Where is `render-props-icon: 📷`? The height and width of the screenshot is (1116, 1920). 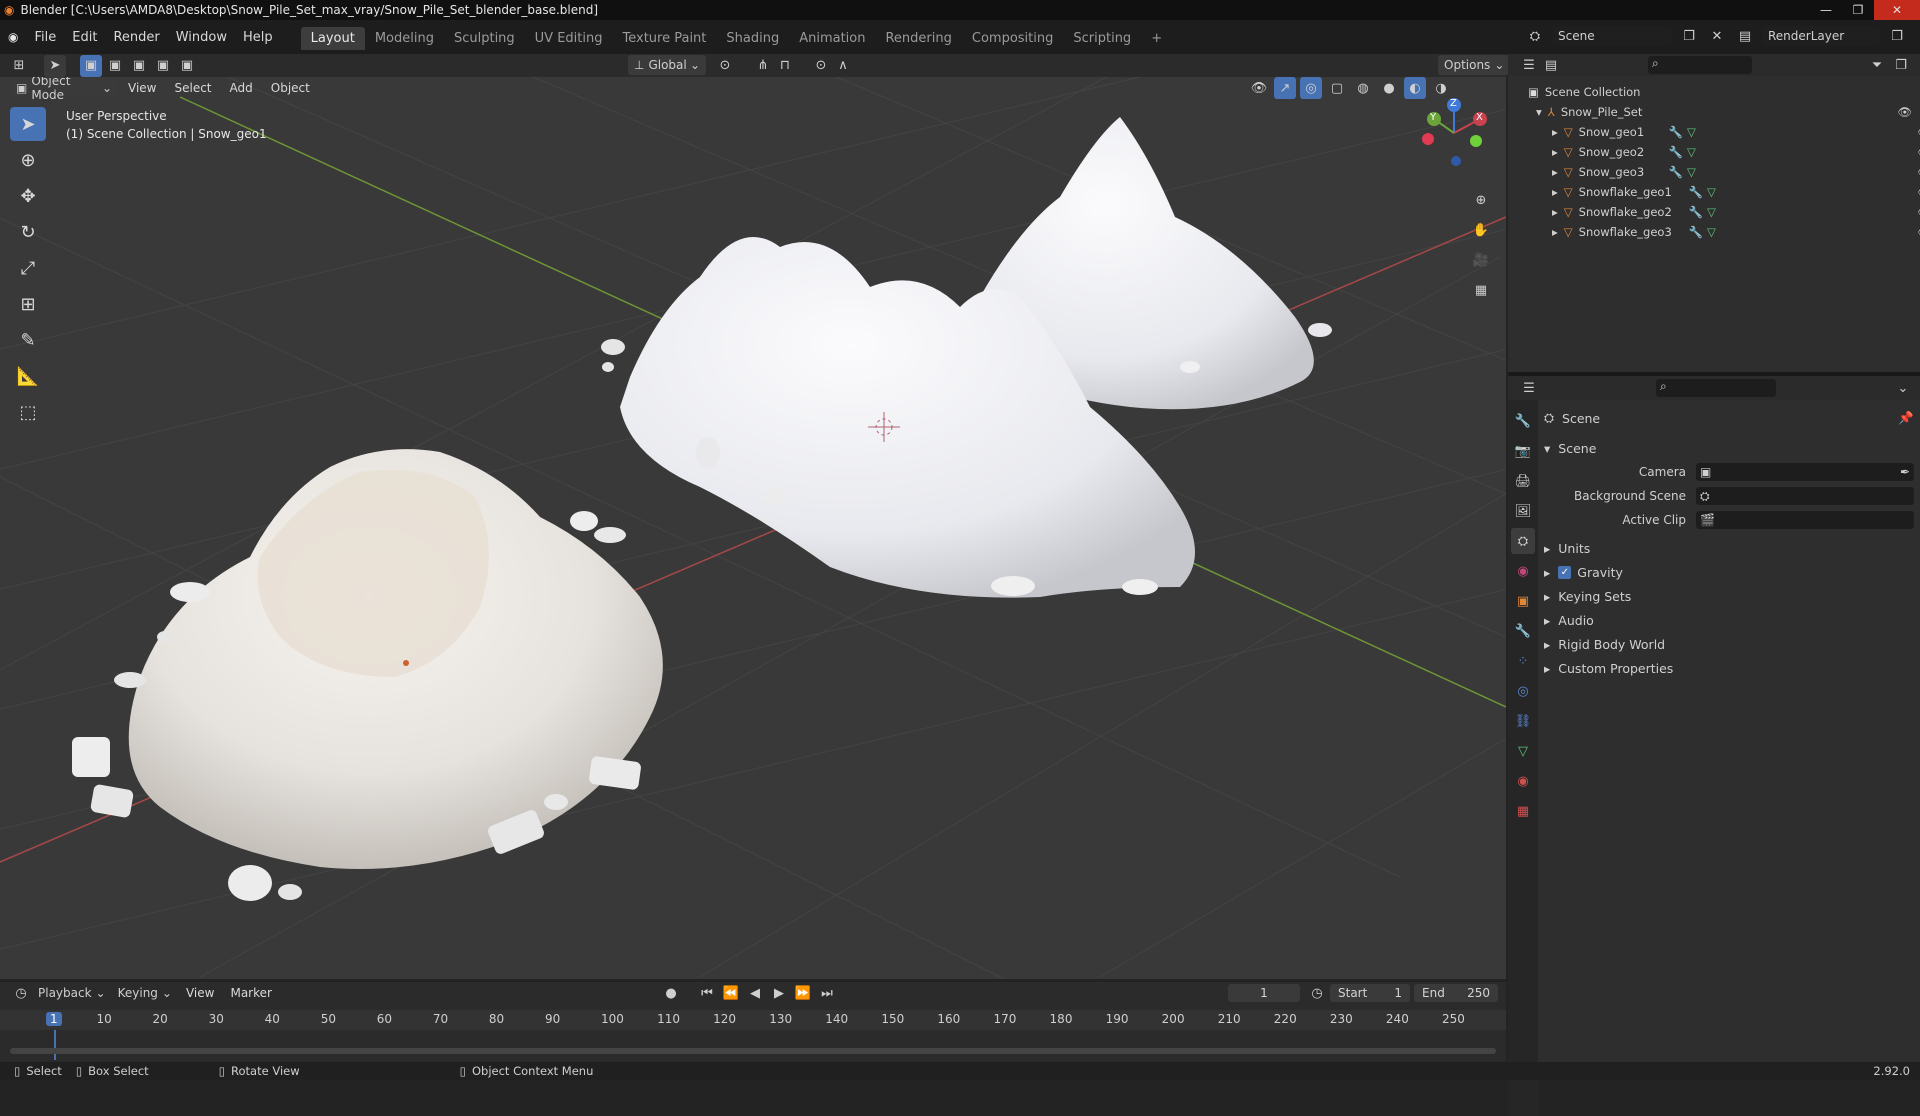
render-props-icon: 📷 is located at coordinates (1523, 451).